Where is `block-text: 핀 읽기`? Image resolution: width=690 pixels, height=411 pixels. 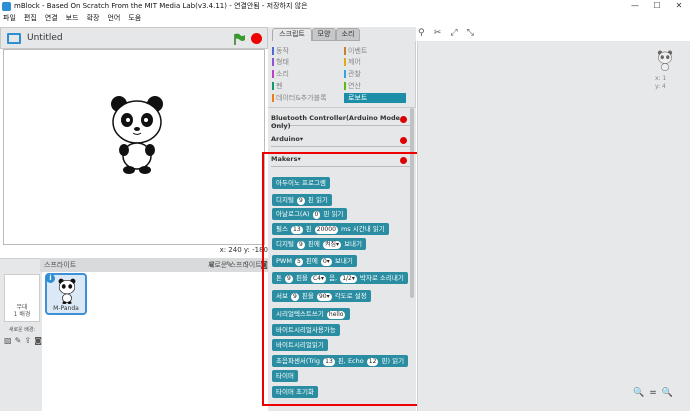
block-text: 핀 읽기 is located at coordinates (316, 200).